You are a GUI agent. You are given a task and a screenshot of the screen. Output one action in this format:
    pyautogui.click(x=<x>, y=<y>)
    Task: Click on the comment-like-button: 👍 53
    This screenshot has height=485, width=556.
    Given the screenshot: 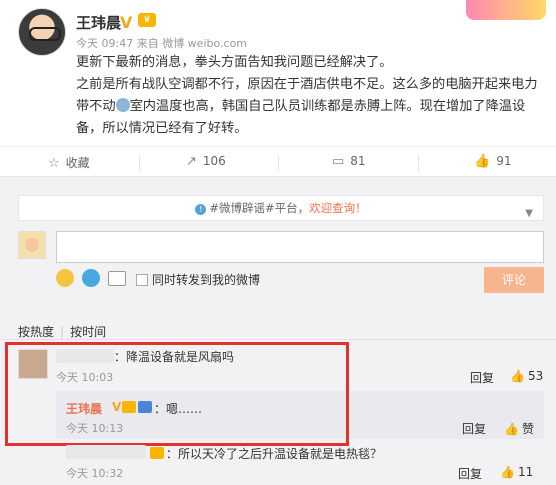 What is the action you would take?
    pyautogui.click(x=526, y=376)
    